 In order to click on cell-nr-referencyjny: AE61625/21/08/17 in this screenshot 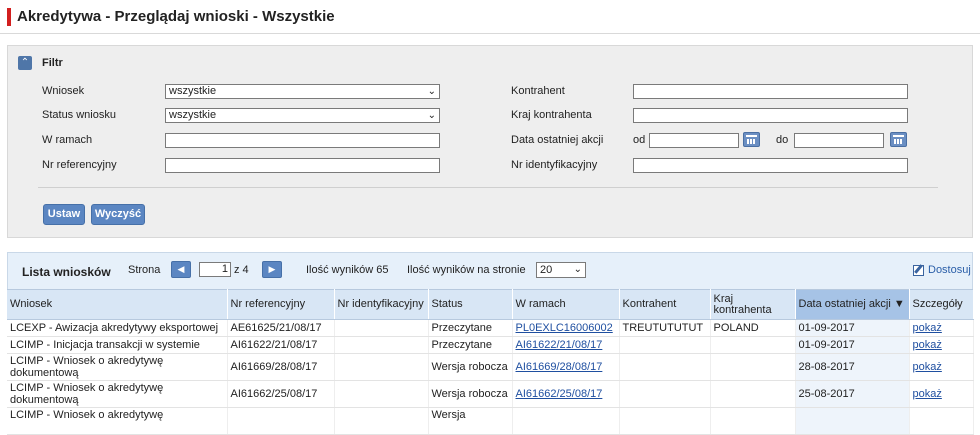, I will do `click(281, 328)`.